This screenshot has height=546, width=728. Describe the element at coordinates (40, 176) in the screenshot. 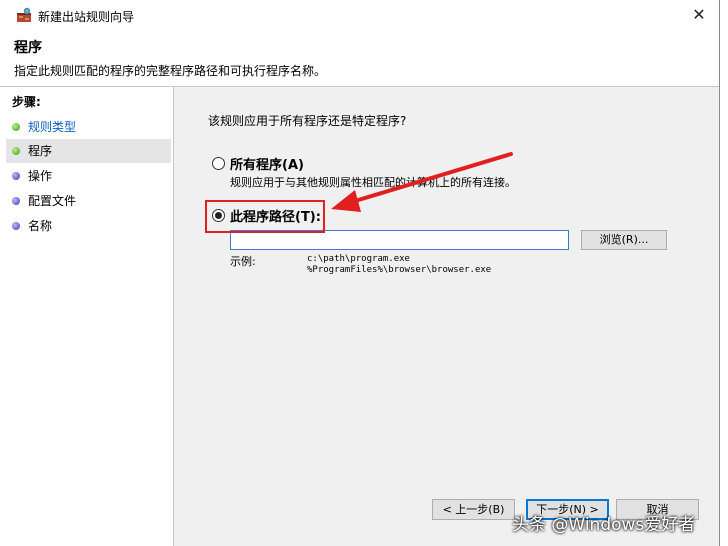

I see `step-label: 操作` at that location.